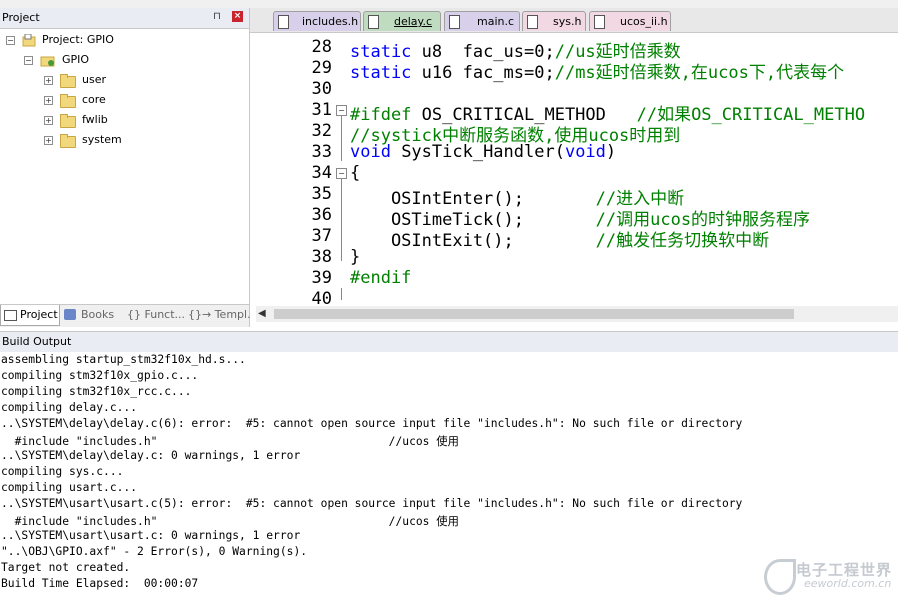  Describe the element at coordinates (483, 73) in the screenshot. I see `code-text: u16 fac_ms=0;` at that location.